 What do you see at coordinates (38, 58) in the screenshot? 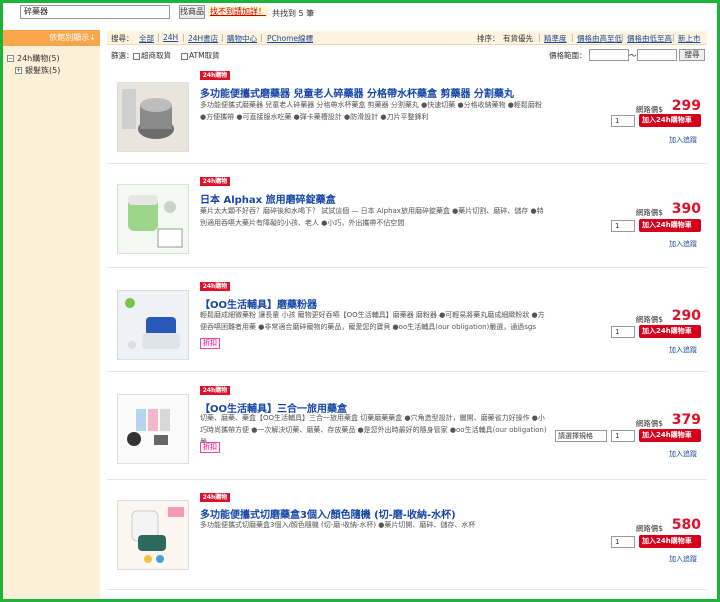
I see `tree-root-label: 24h購物(5)` at bounding box center [38, 58].